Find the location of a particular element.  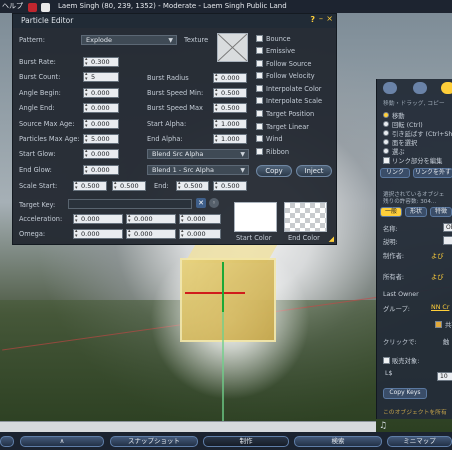

flag-follow-velocity-checkbox is located at coordinates (259, 75).